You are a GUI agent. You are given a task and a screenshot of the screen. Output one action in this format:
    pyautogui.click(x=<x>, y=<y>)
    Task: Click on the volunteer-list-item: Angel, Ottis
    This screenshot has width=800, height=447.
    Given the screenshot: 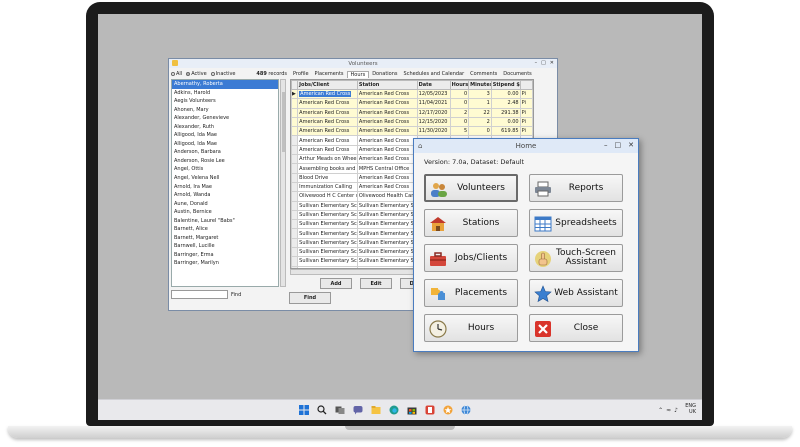 What is the action you would take?
    pyautogui.click(x=225, y=169)
    